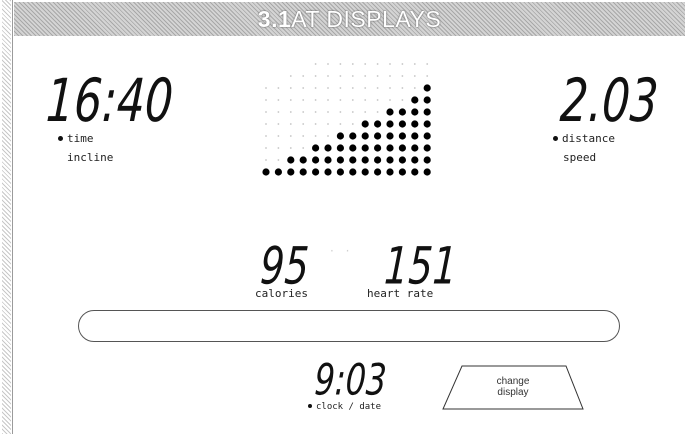  What do you see at coordinates (274, 18) in the screenshot?
I see `section-number: 3.1` at bounding box center [274, 18].